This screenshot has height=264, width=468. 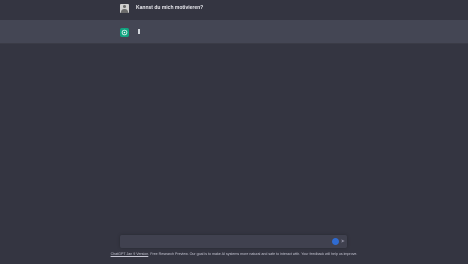 What do you see at coordinates (234, 10) in the screenshot?
I see `user-message-row: Kannst du mich motivieren?` at bounding box center [234, 10].